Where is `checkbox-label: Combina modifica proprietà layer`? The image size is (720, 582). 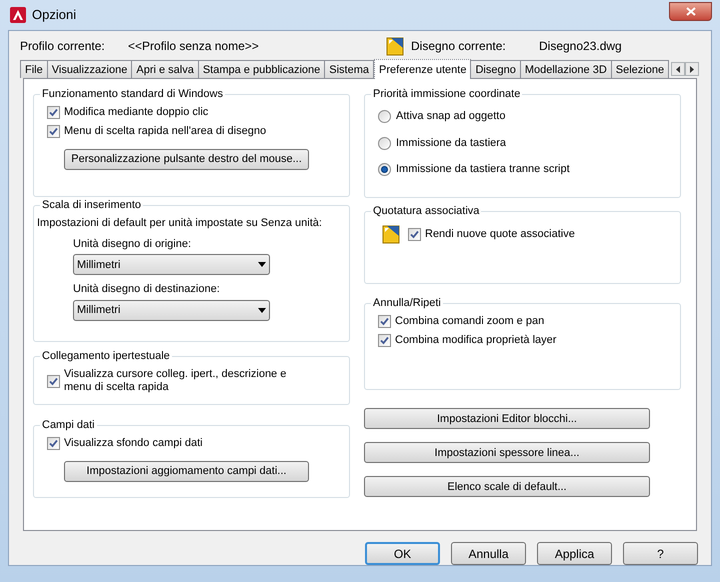 checkbox-label: Combina modifica proprietà layer is located at coordinates (475, 341).